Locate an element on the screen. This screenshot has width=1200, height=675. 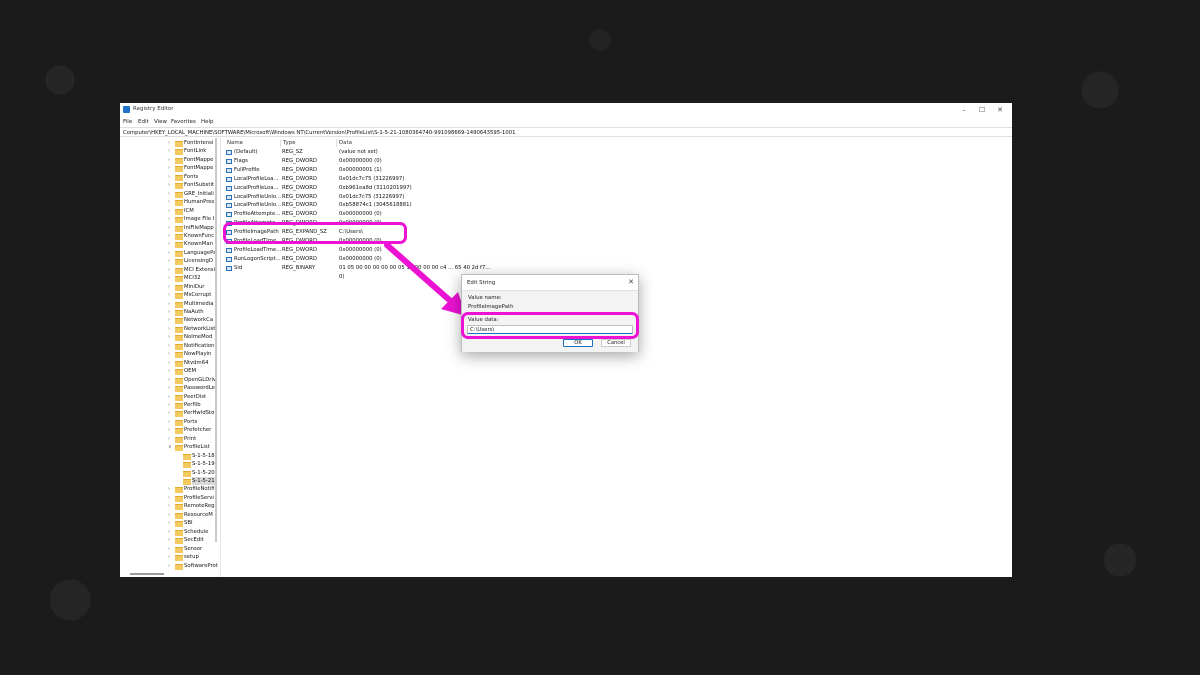
value-name-label: Value name: is located at coordinates (485, 298).